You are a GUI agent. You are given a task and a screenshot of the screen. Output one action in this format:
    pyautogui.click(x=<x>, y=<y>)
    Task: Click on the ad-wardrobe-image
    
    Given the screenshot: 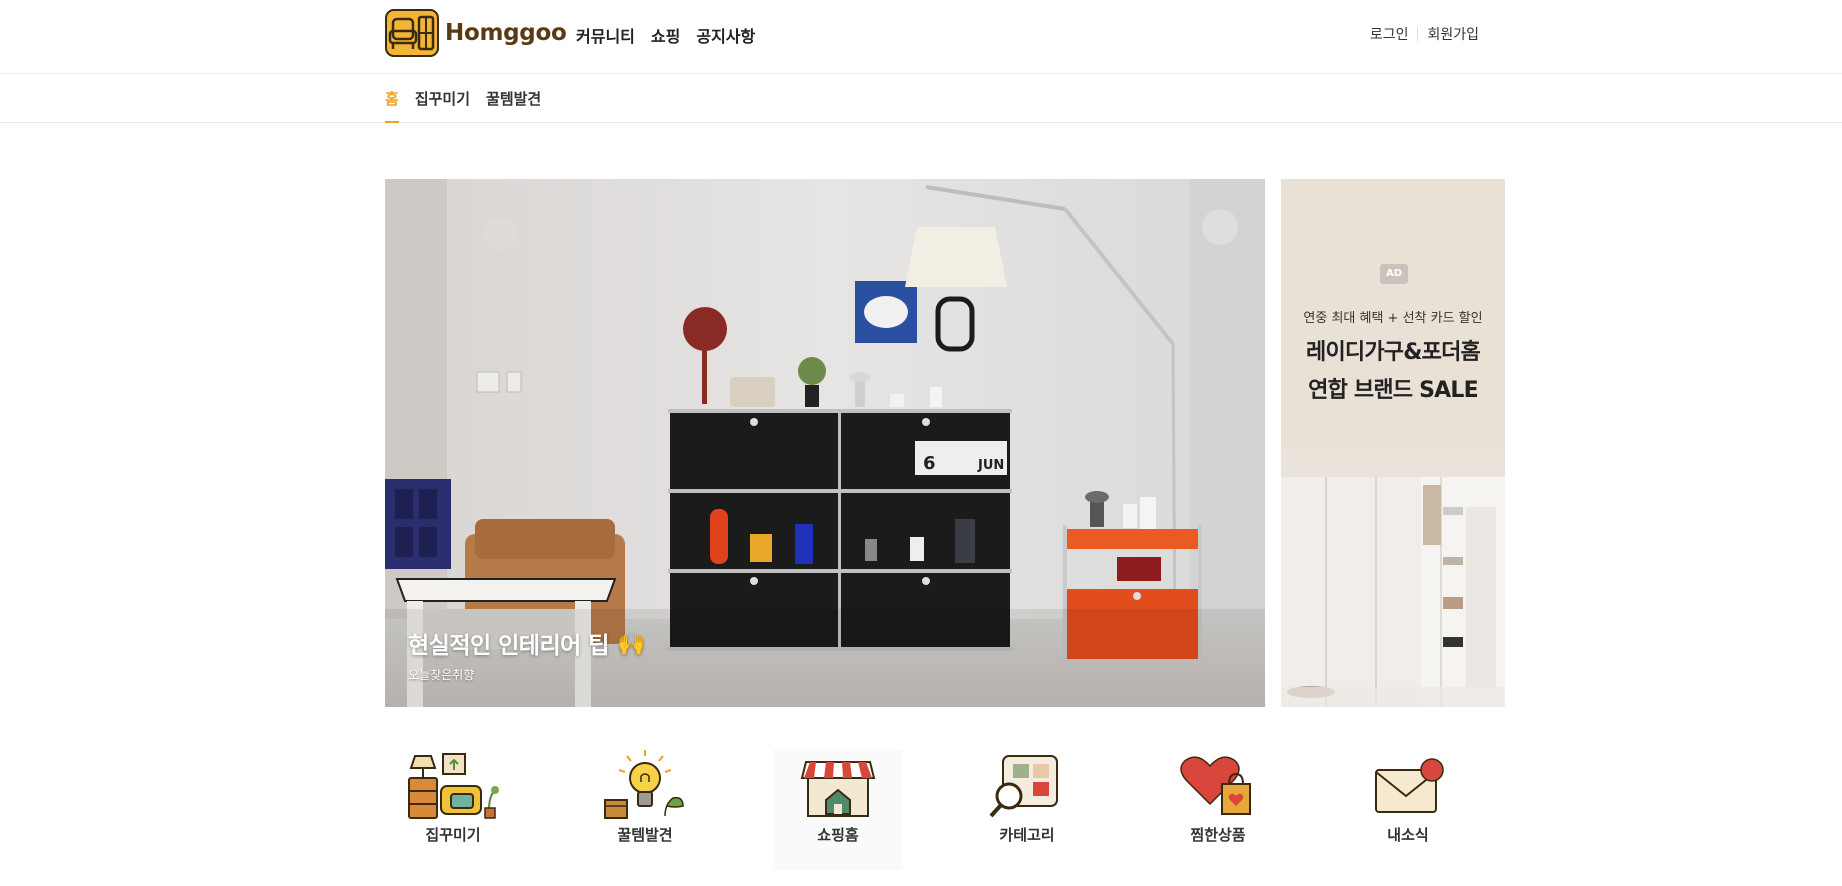 What is the action you would take?
    pyautogui.click(x=1393, y=577)
    